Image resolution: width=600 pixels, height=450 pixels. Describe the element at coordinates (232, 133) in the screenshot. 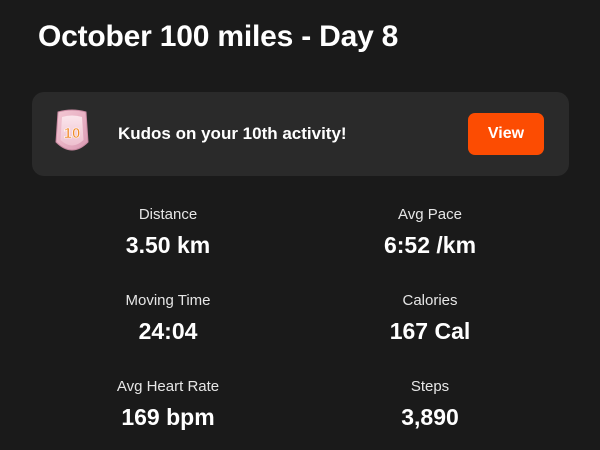

I see `kudos-message: Kudos on your 10th activity!` at that location.